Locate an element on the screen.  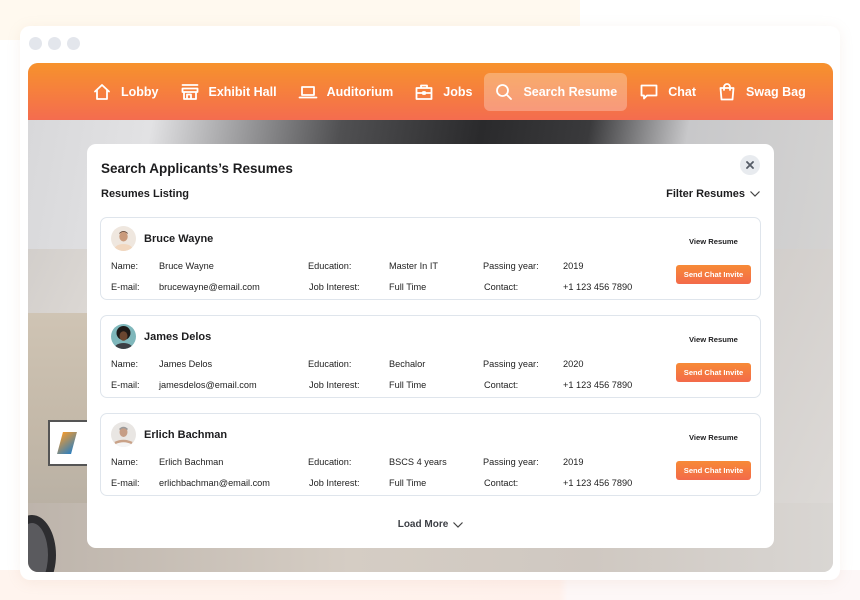
close-button is located at coordinates (750, 165).